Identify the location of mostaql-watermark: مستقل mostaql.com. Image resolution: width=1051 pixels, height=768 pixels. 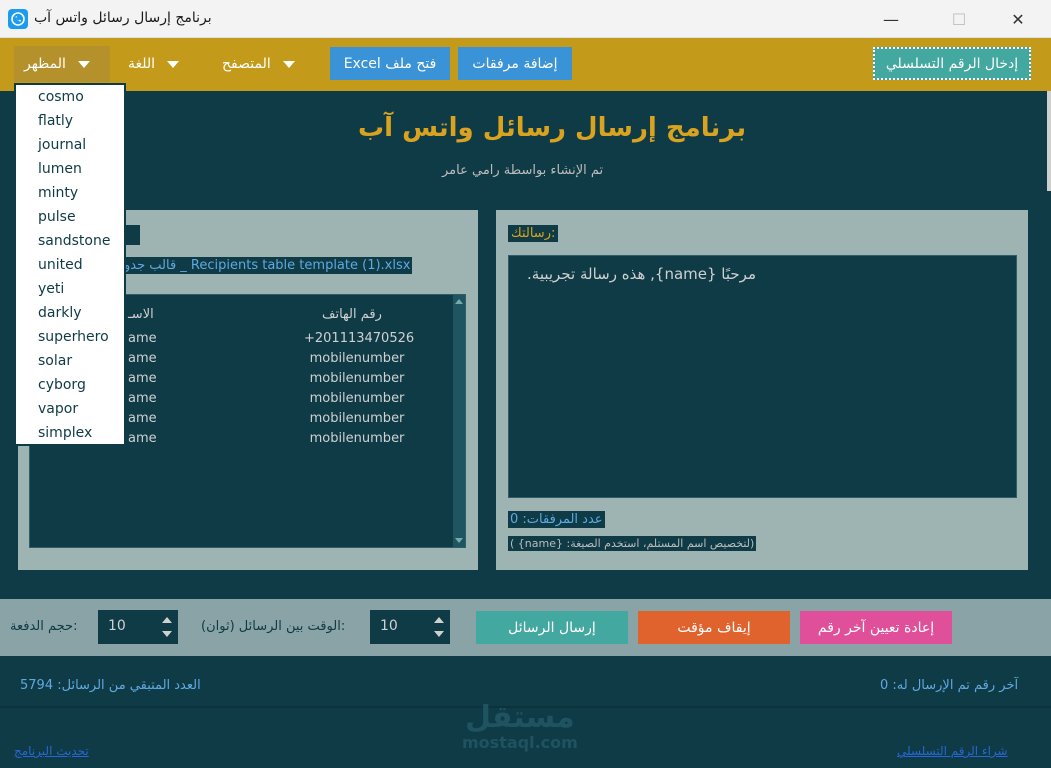
(520, 726).